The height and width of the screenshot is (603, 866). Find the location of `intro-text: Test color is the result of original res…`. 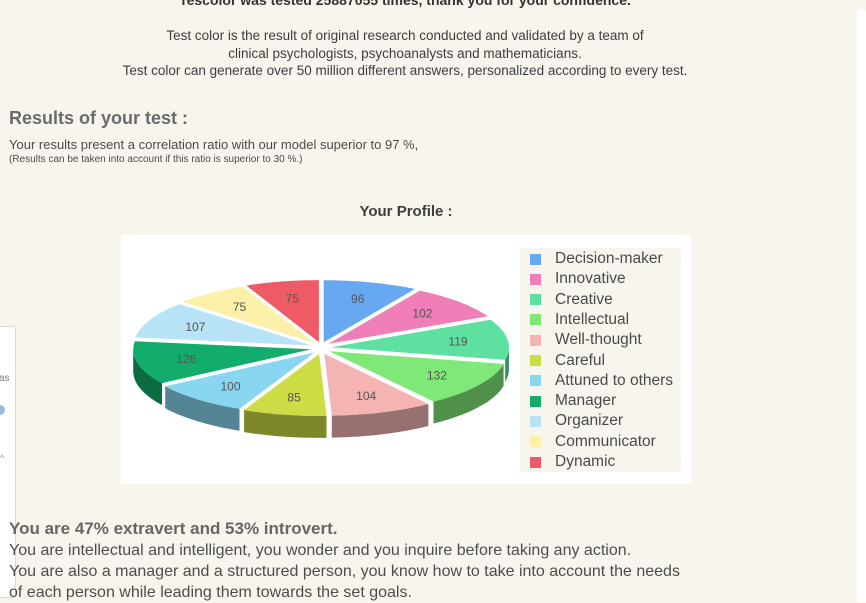

intro-text: Test color is the result of original res… is located at coordinates (405, 53).